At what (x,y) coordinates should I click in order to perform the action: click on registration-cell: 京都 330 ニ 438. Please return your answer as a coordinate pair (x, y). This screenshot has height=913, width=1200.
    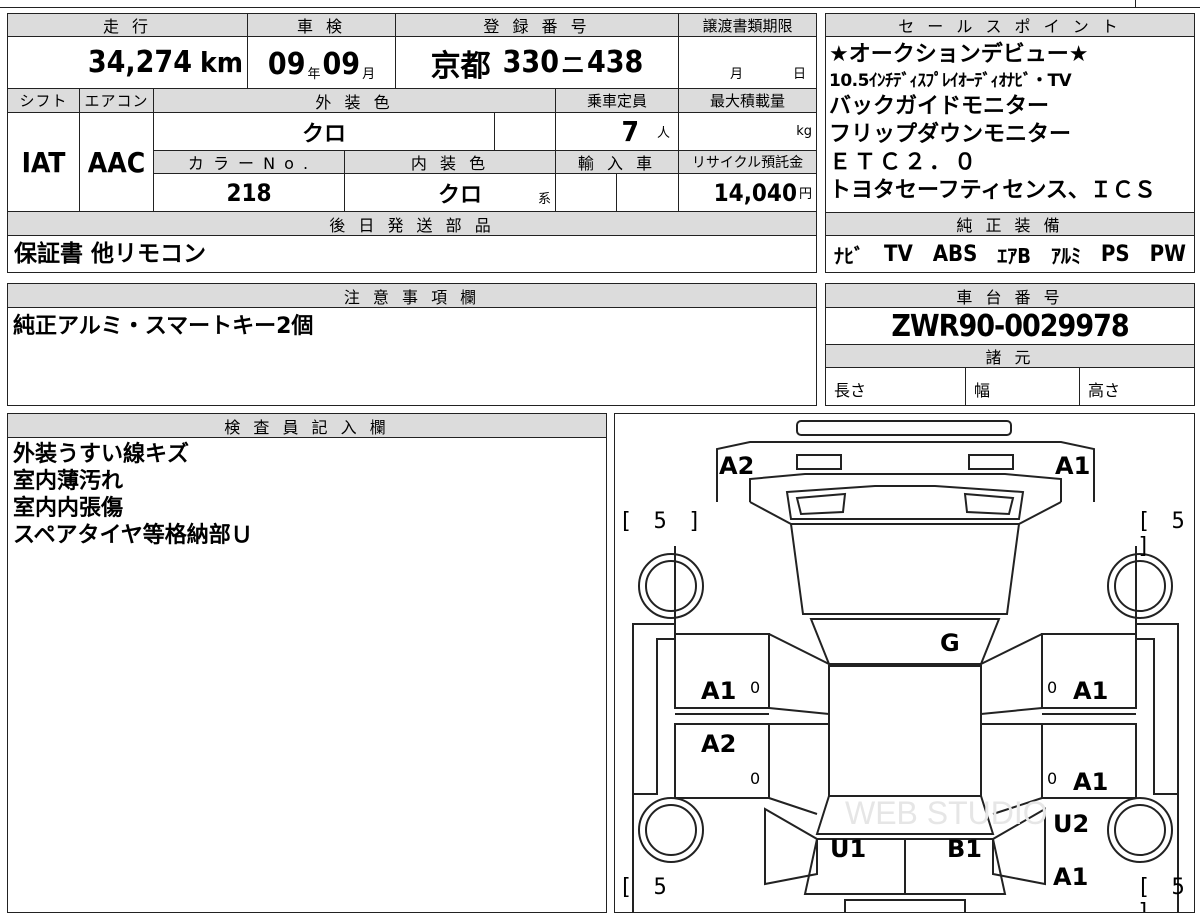
    Looking at the image, I should click on (537, 63).